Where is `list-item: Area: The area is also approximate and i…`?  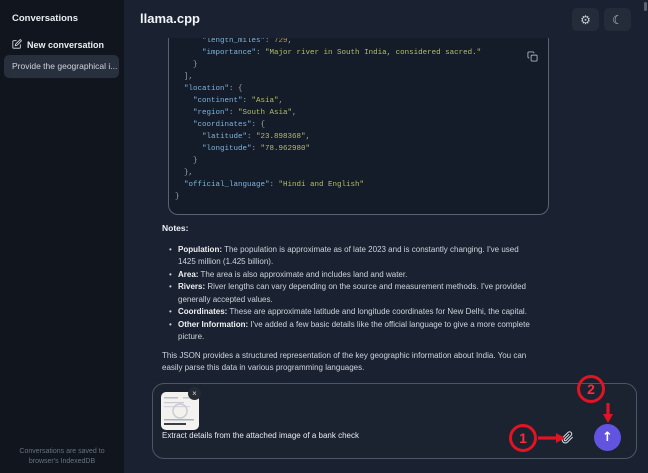
list-item: Area: The area is also approximate and i… is located at coordinates (351, 275).